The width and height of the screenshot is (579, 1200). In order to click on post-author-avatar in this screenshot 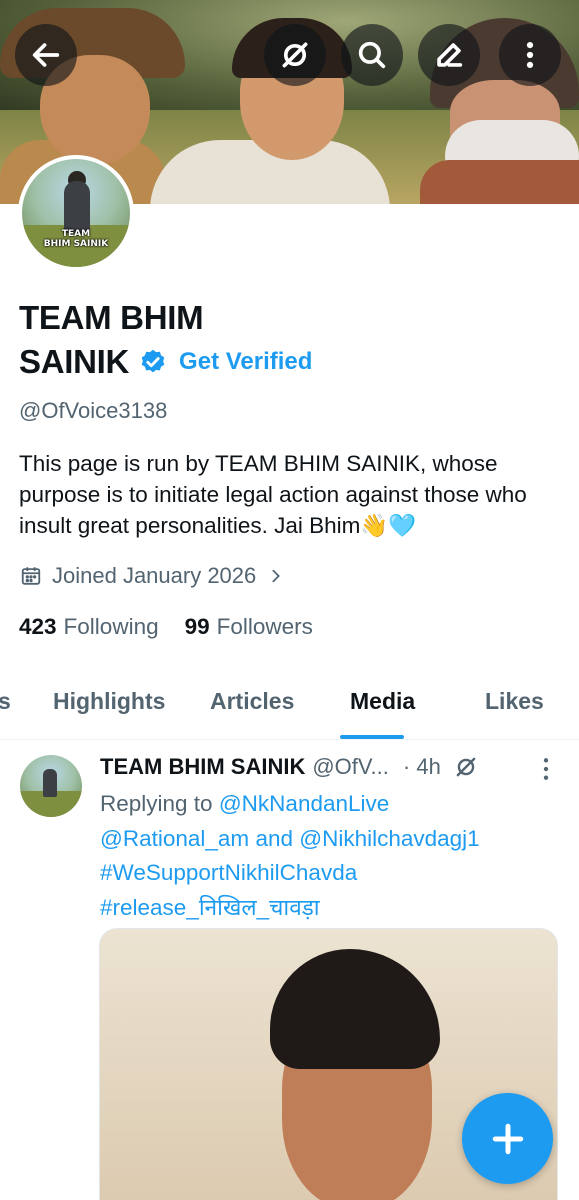, I will do `click(51, 786)`.